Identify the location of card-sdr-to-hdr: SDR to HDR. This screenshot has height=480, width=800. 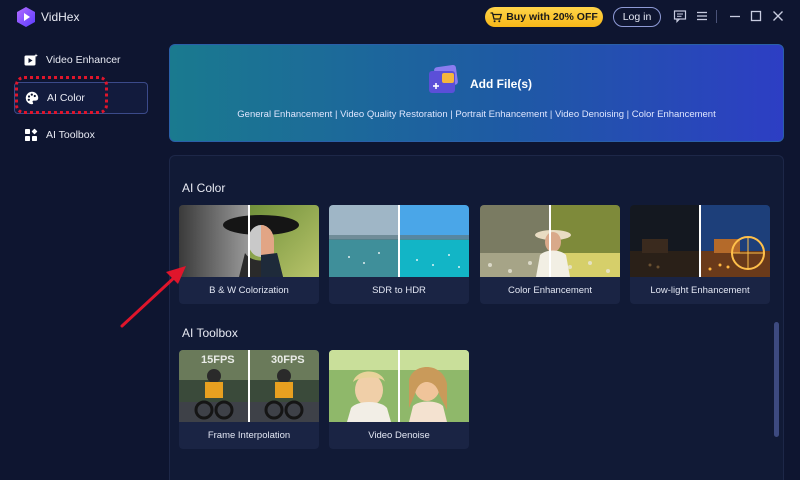
(399, 254).